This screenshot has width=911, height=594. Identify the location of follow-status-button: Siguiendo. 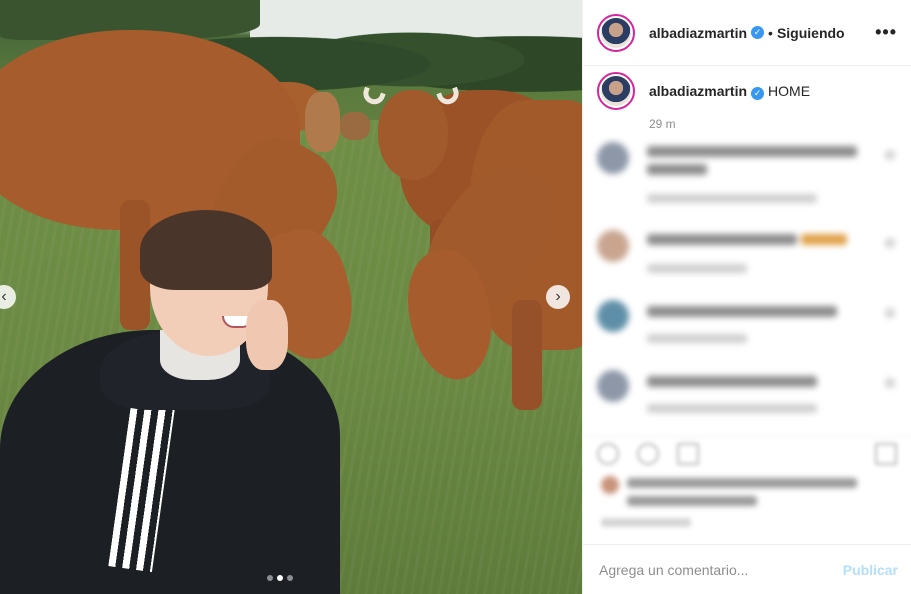
(811, 33).